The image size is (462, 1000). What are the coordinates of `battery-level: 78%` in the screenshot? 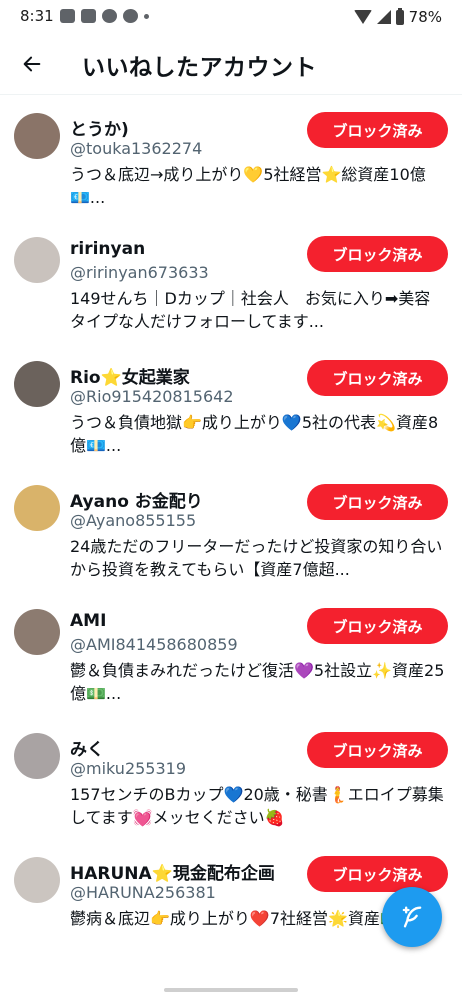 It's located at (425, 17).